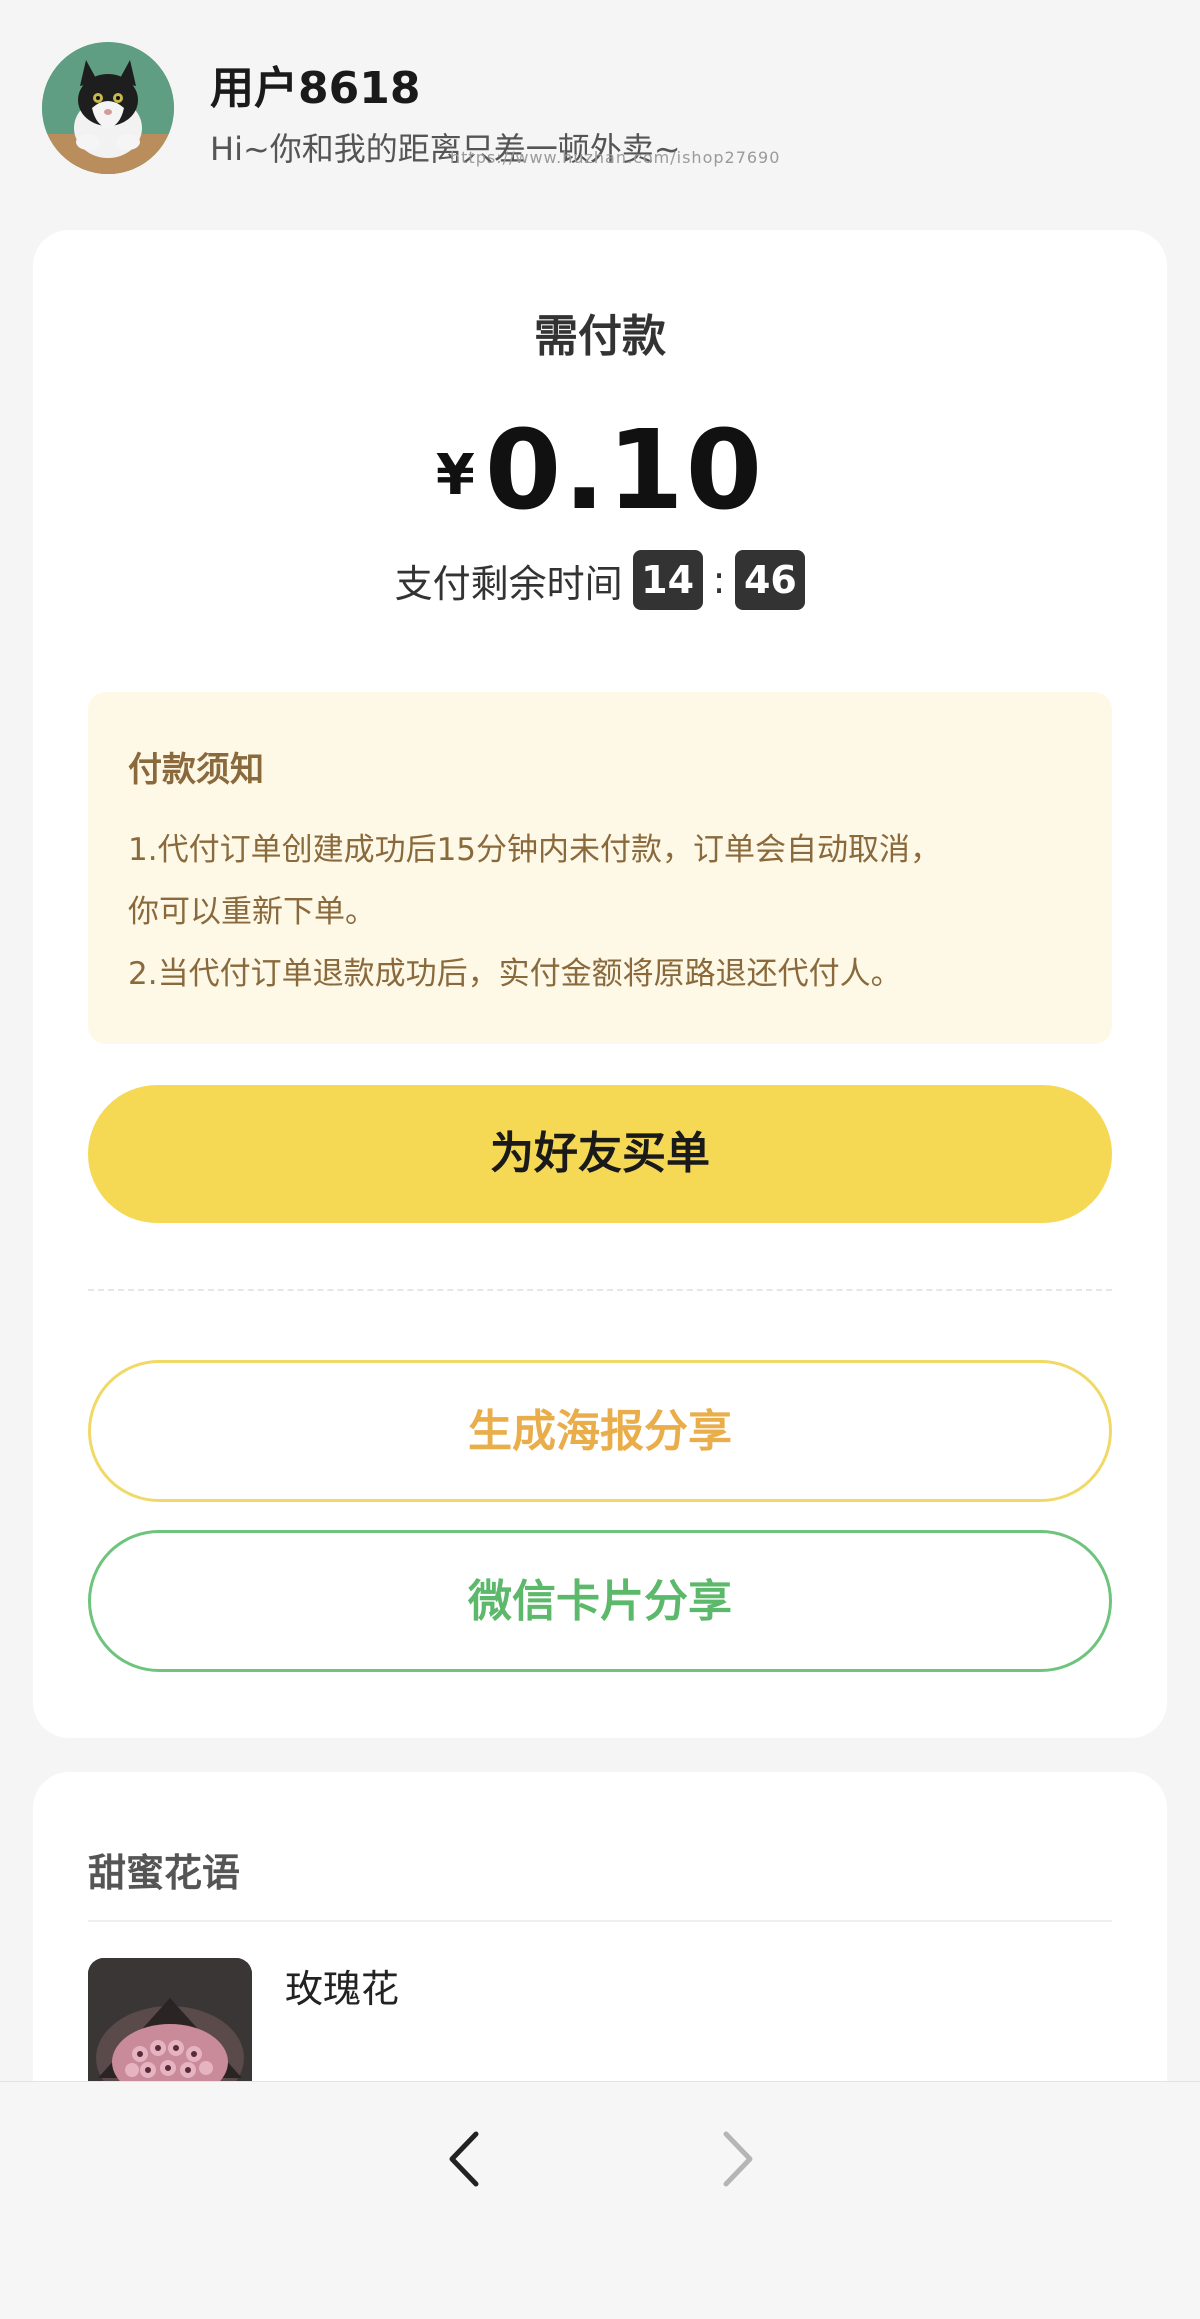 This screenshot has height=2319, width=1200. Describe the element at coordinates (508, 583) in the screenshot. I see `timer-label: 支付剩余时间` at that location.